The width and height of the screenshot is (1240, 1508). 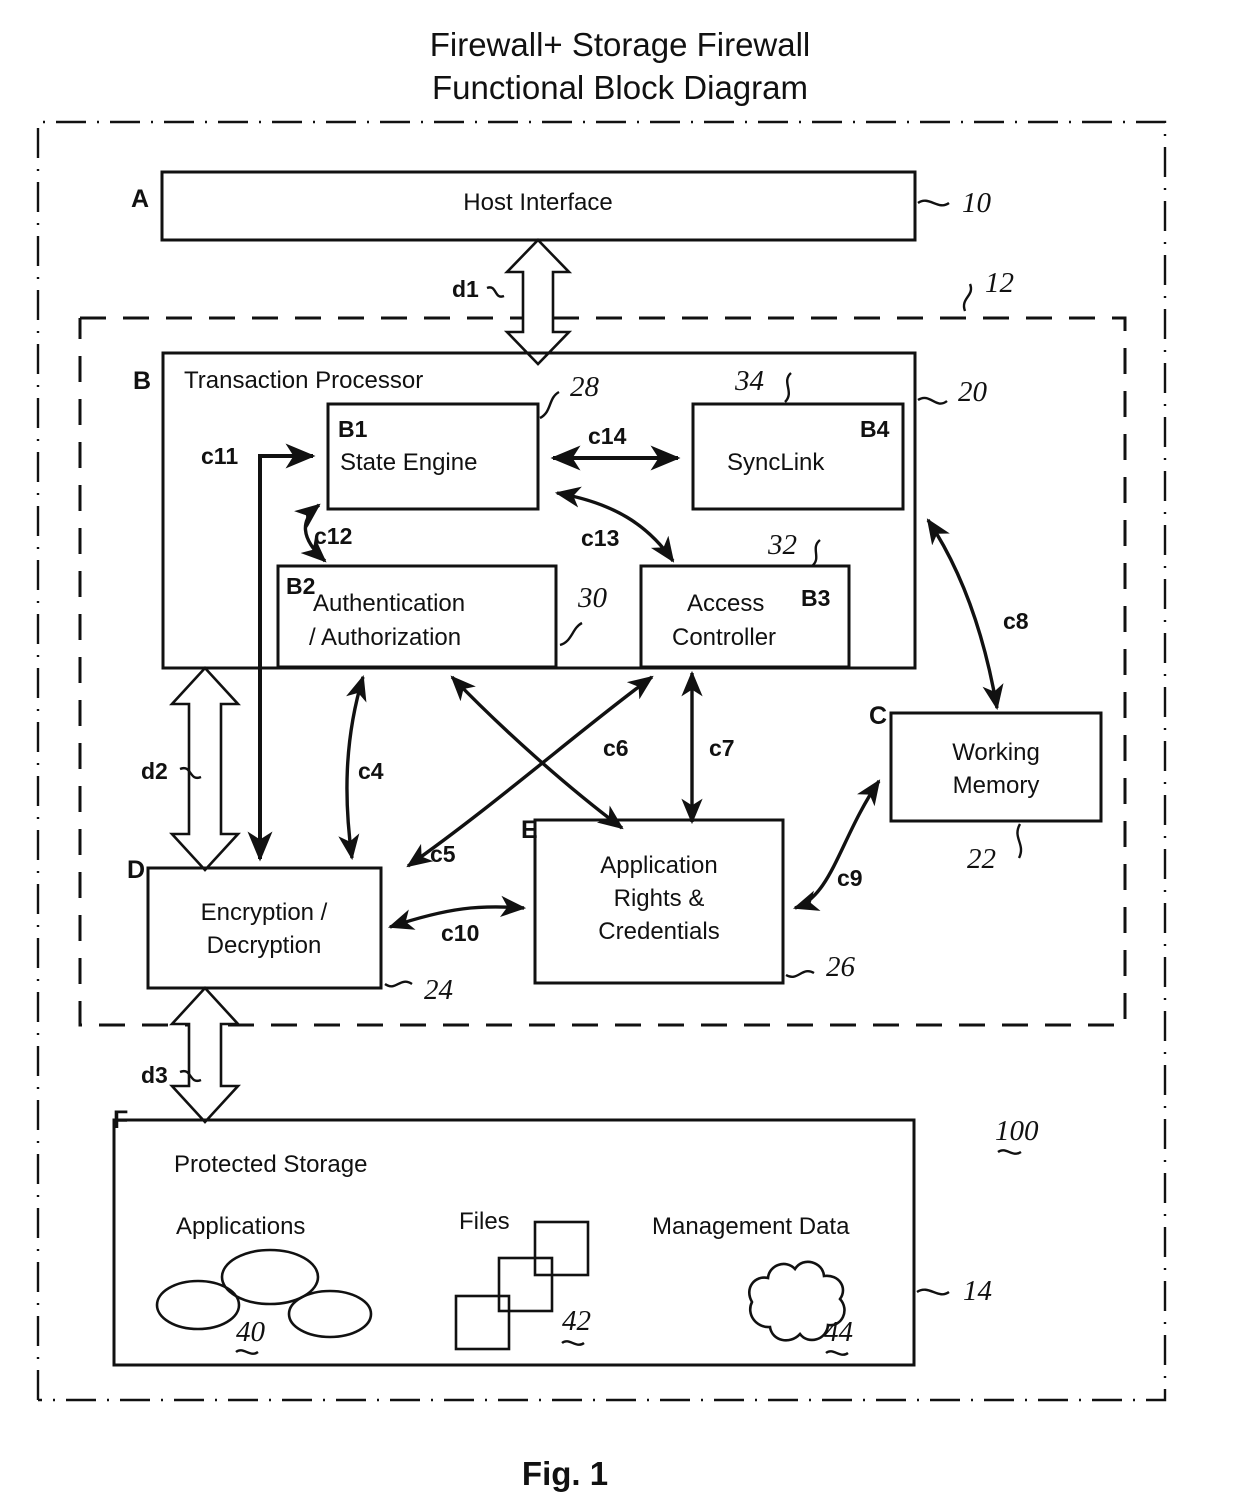 I want to click on ref-28: 28, so click(x=585, y=387).